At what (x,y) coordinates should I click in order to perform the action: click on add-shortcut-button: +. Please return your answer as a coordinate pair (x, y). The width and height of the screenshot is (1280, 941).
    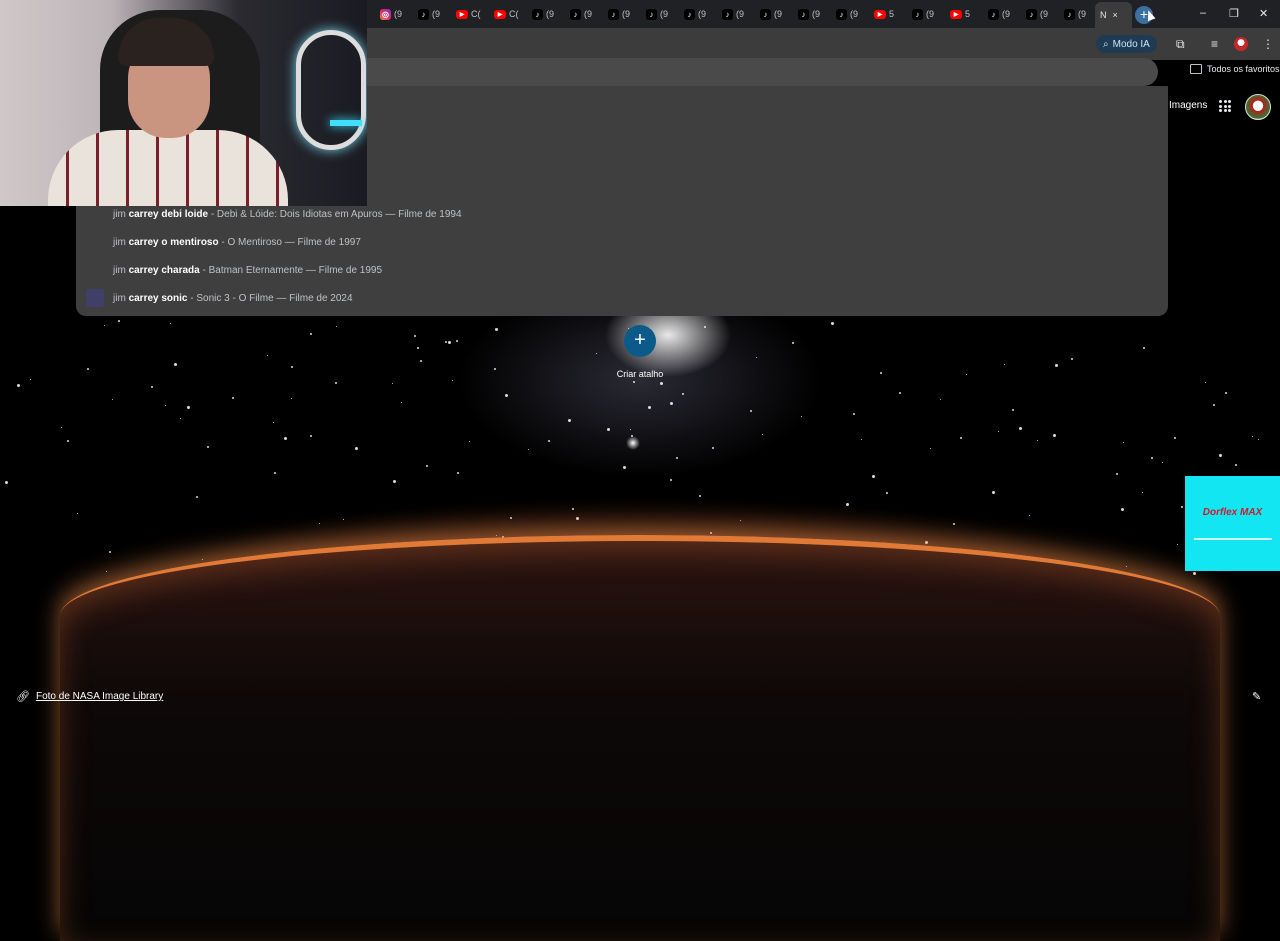
    Looking at the image, I should click on (640, 341).